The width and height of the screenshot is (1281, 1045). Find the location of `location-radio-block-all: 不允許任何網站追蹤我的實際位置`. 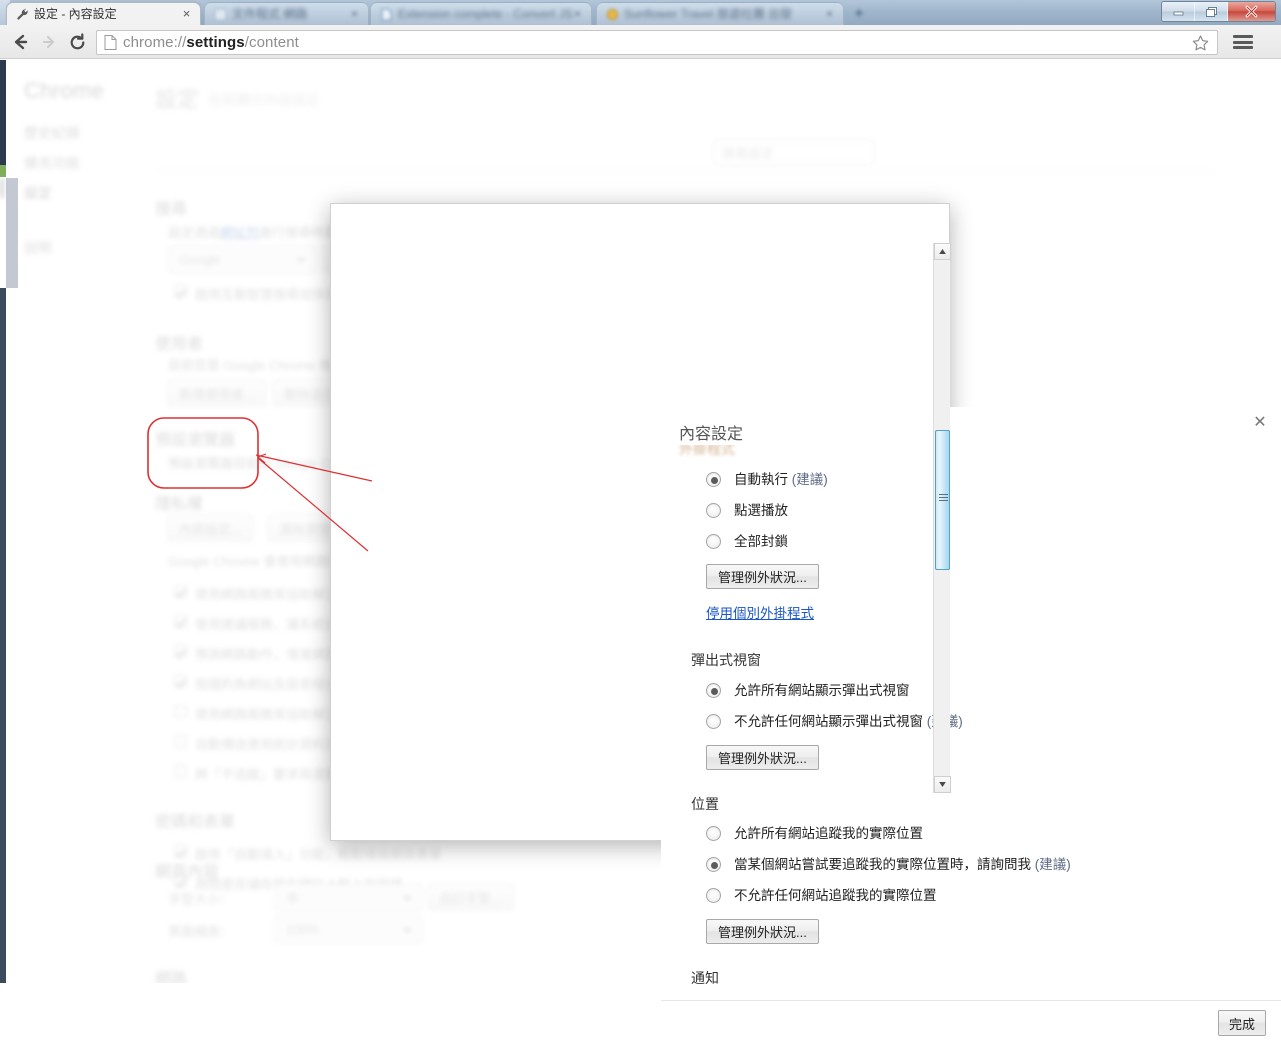

location-radio-block-all: 不允許任何網站追蹤我的實際位置 is located at coordinates (821, 896).